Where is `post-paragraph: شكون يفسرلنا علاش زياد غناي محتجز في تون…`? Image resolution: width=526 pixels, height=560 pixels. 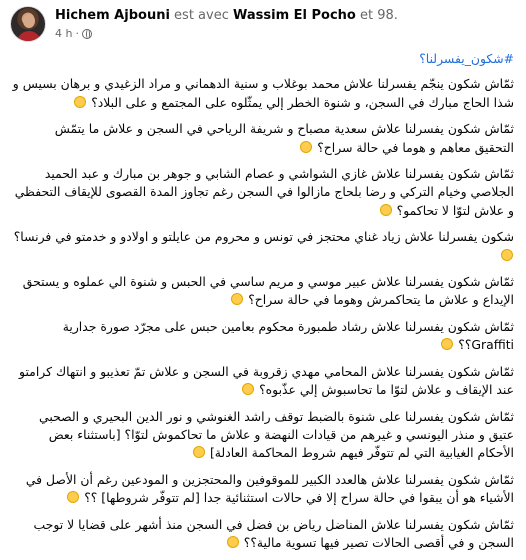
post-paragraph: شكون يفسرلنا علاش زياد غناي محتجز في تون… is located at coordinates (263, 246).